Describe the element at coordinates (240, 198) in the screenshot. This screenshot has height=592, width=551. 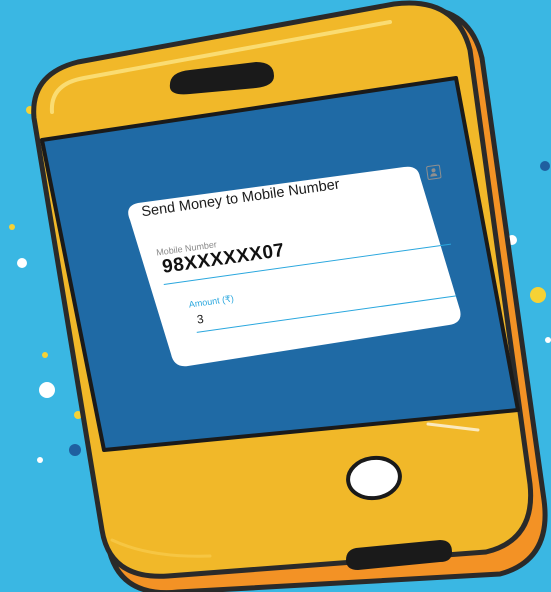
I see `form-title: Send Money to Mobile Number` at that location.